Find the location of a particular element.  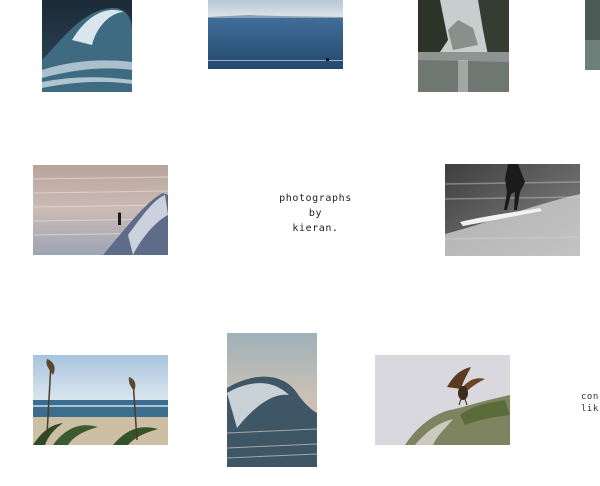

title-line-by: by is located at coordinates (315, 213).